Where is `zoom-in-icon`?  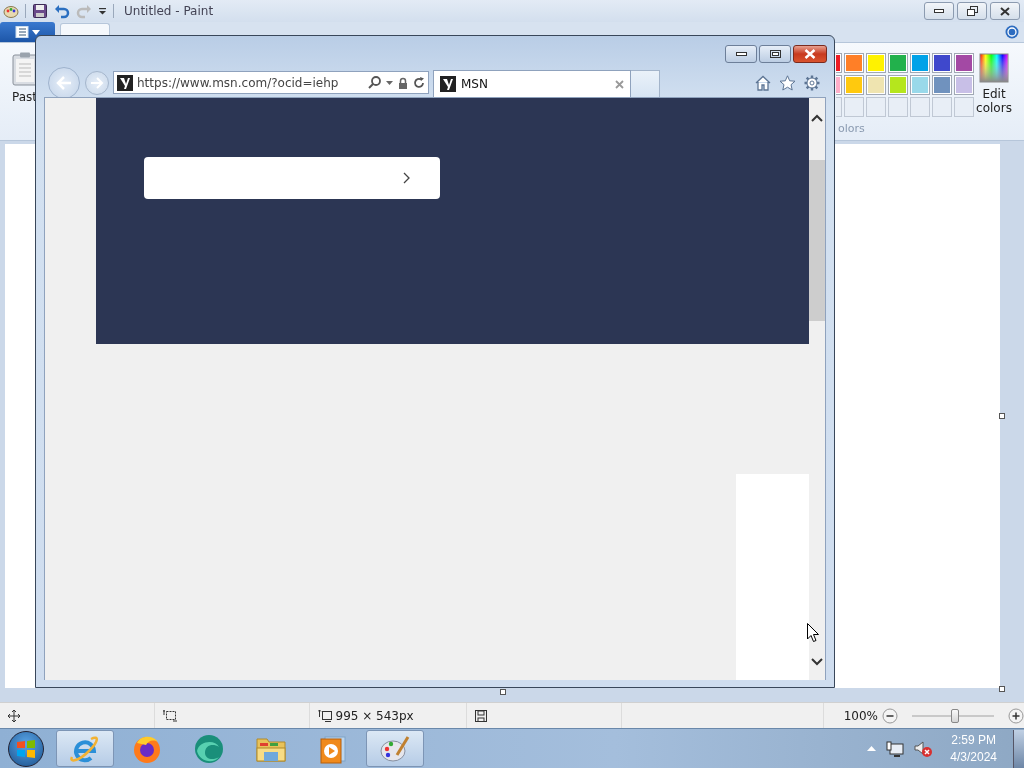 zoom-in-icon is located at coordinates (1016, 715).